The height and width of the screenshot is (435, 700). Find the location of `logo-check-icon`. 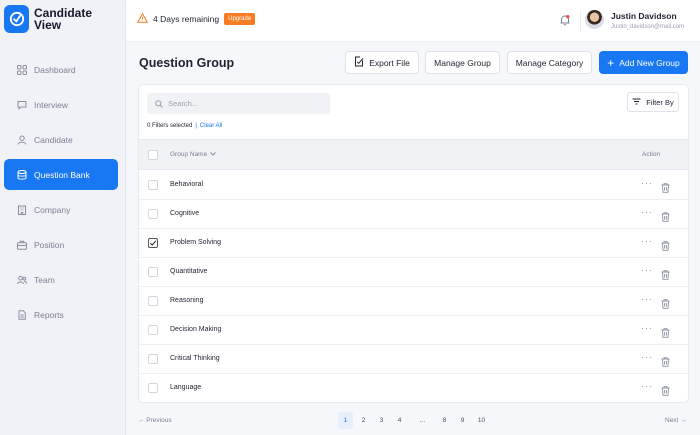

logo-check-icon is located at coordinates (16, 19).